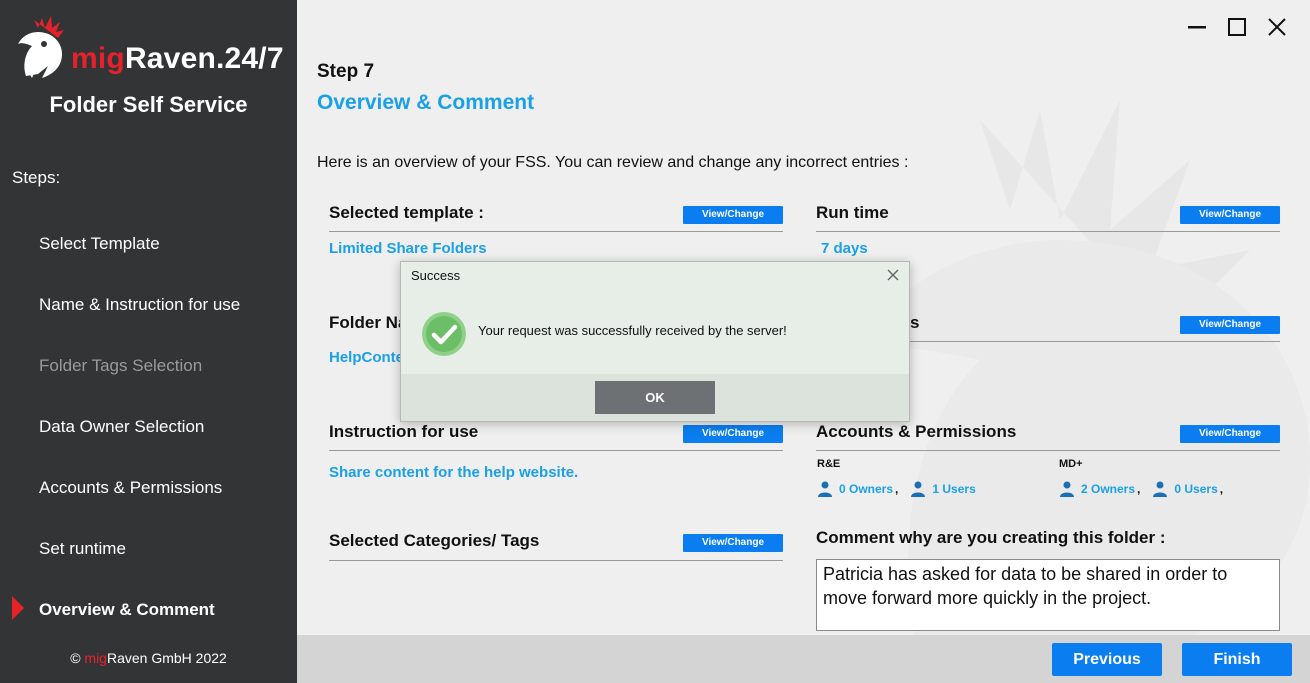  Describe the element at coordinates (1107, 659) in the screenshot. I see `previous-button: Previous` at that location.